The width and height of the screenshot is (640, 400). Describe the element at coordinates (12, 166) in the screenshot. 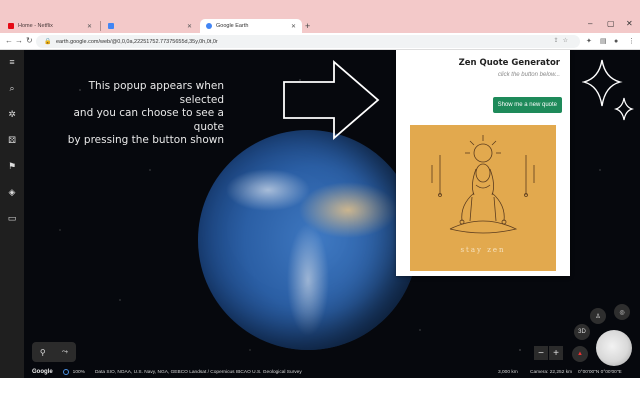

I see `projects-icon: ⚑` at that location.